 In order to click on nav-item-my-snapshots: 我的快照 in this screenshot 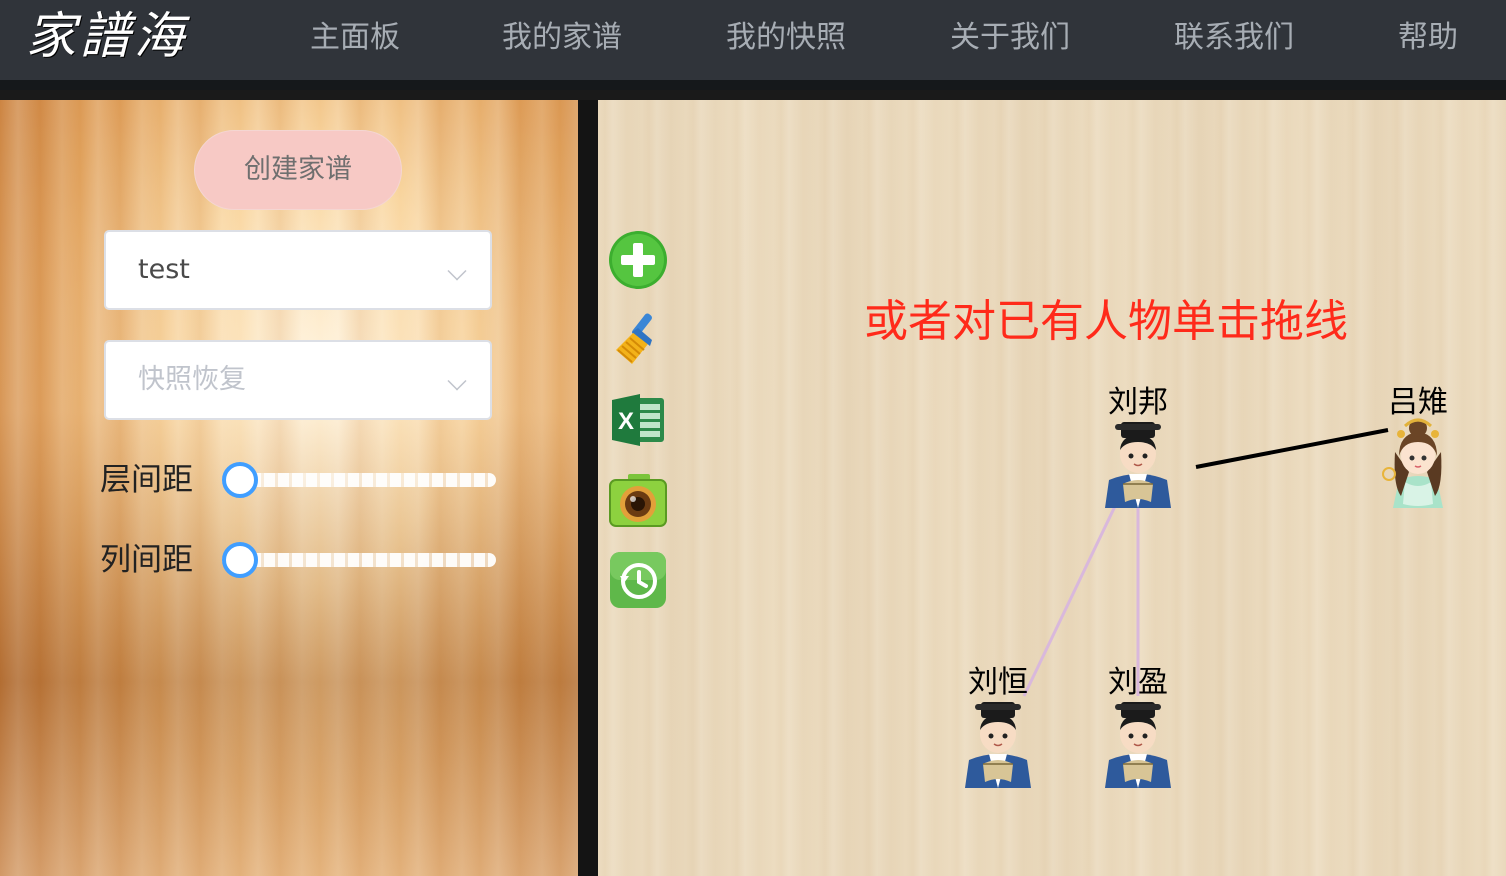, I will do `click(786, 40)`.